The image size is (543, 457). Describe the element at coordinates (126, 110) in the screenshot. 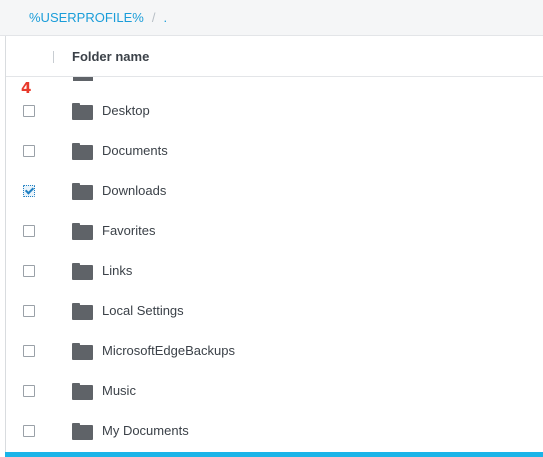

I see `folder-name-label: Desktop` at that location.